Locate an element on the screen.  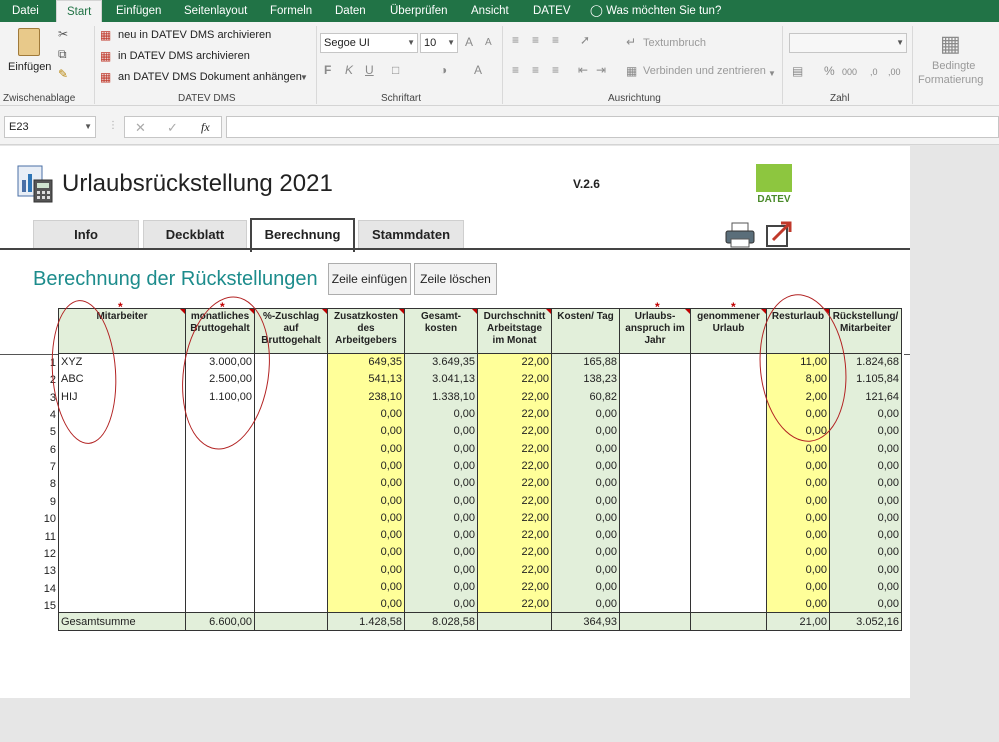
indent-increase-icon: ⇥ is located at coordinates (601, 70).